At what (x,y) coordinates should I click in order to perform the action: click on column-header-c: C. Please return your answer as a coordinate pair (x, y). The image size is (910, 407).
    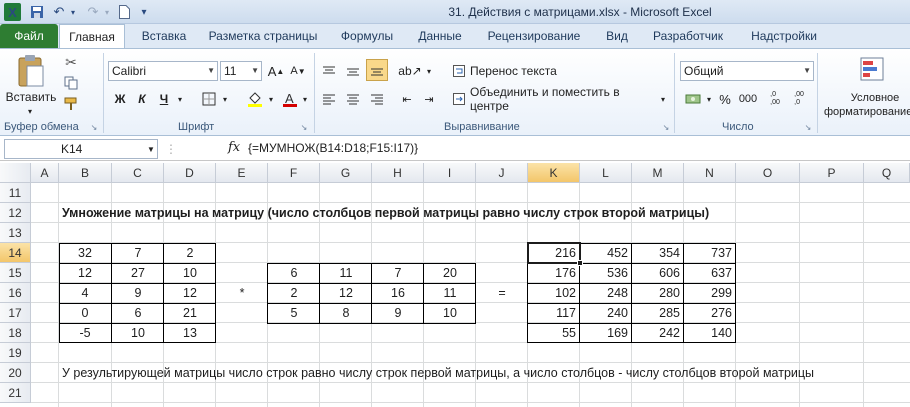
    Looking at the image, I should click on (138, 173).